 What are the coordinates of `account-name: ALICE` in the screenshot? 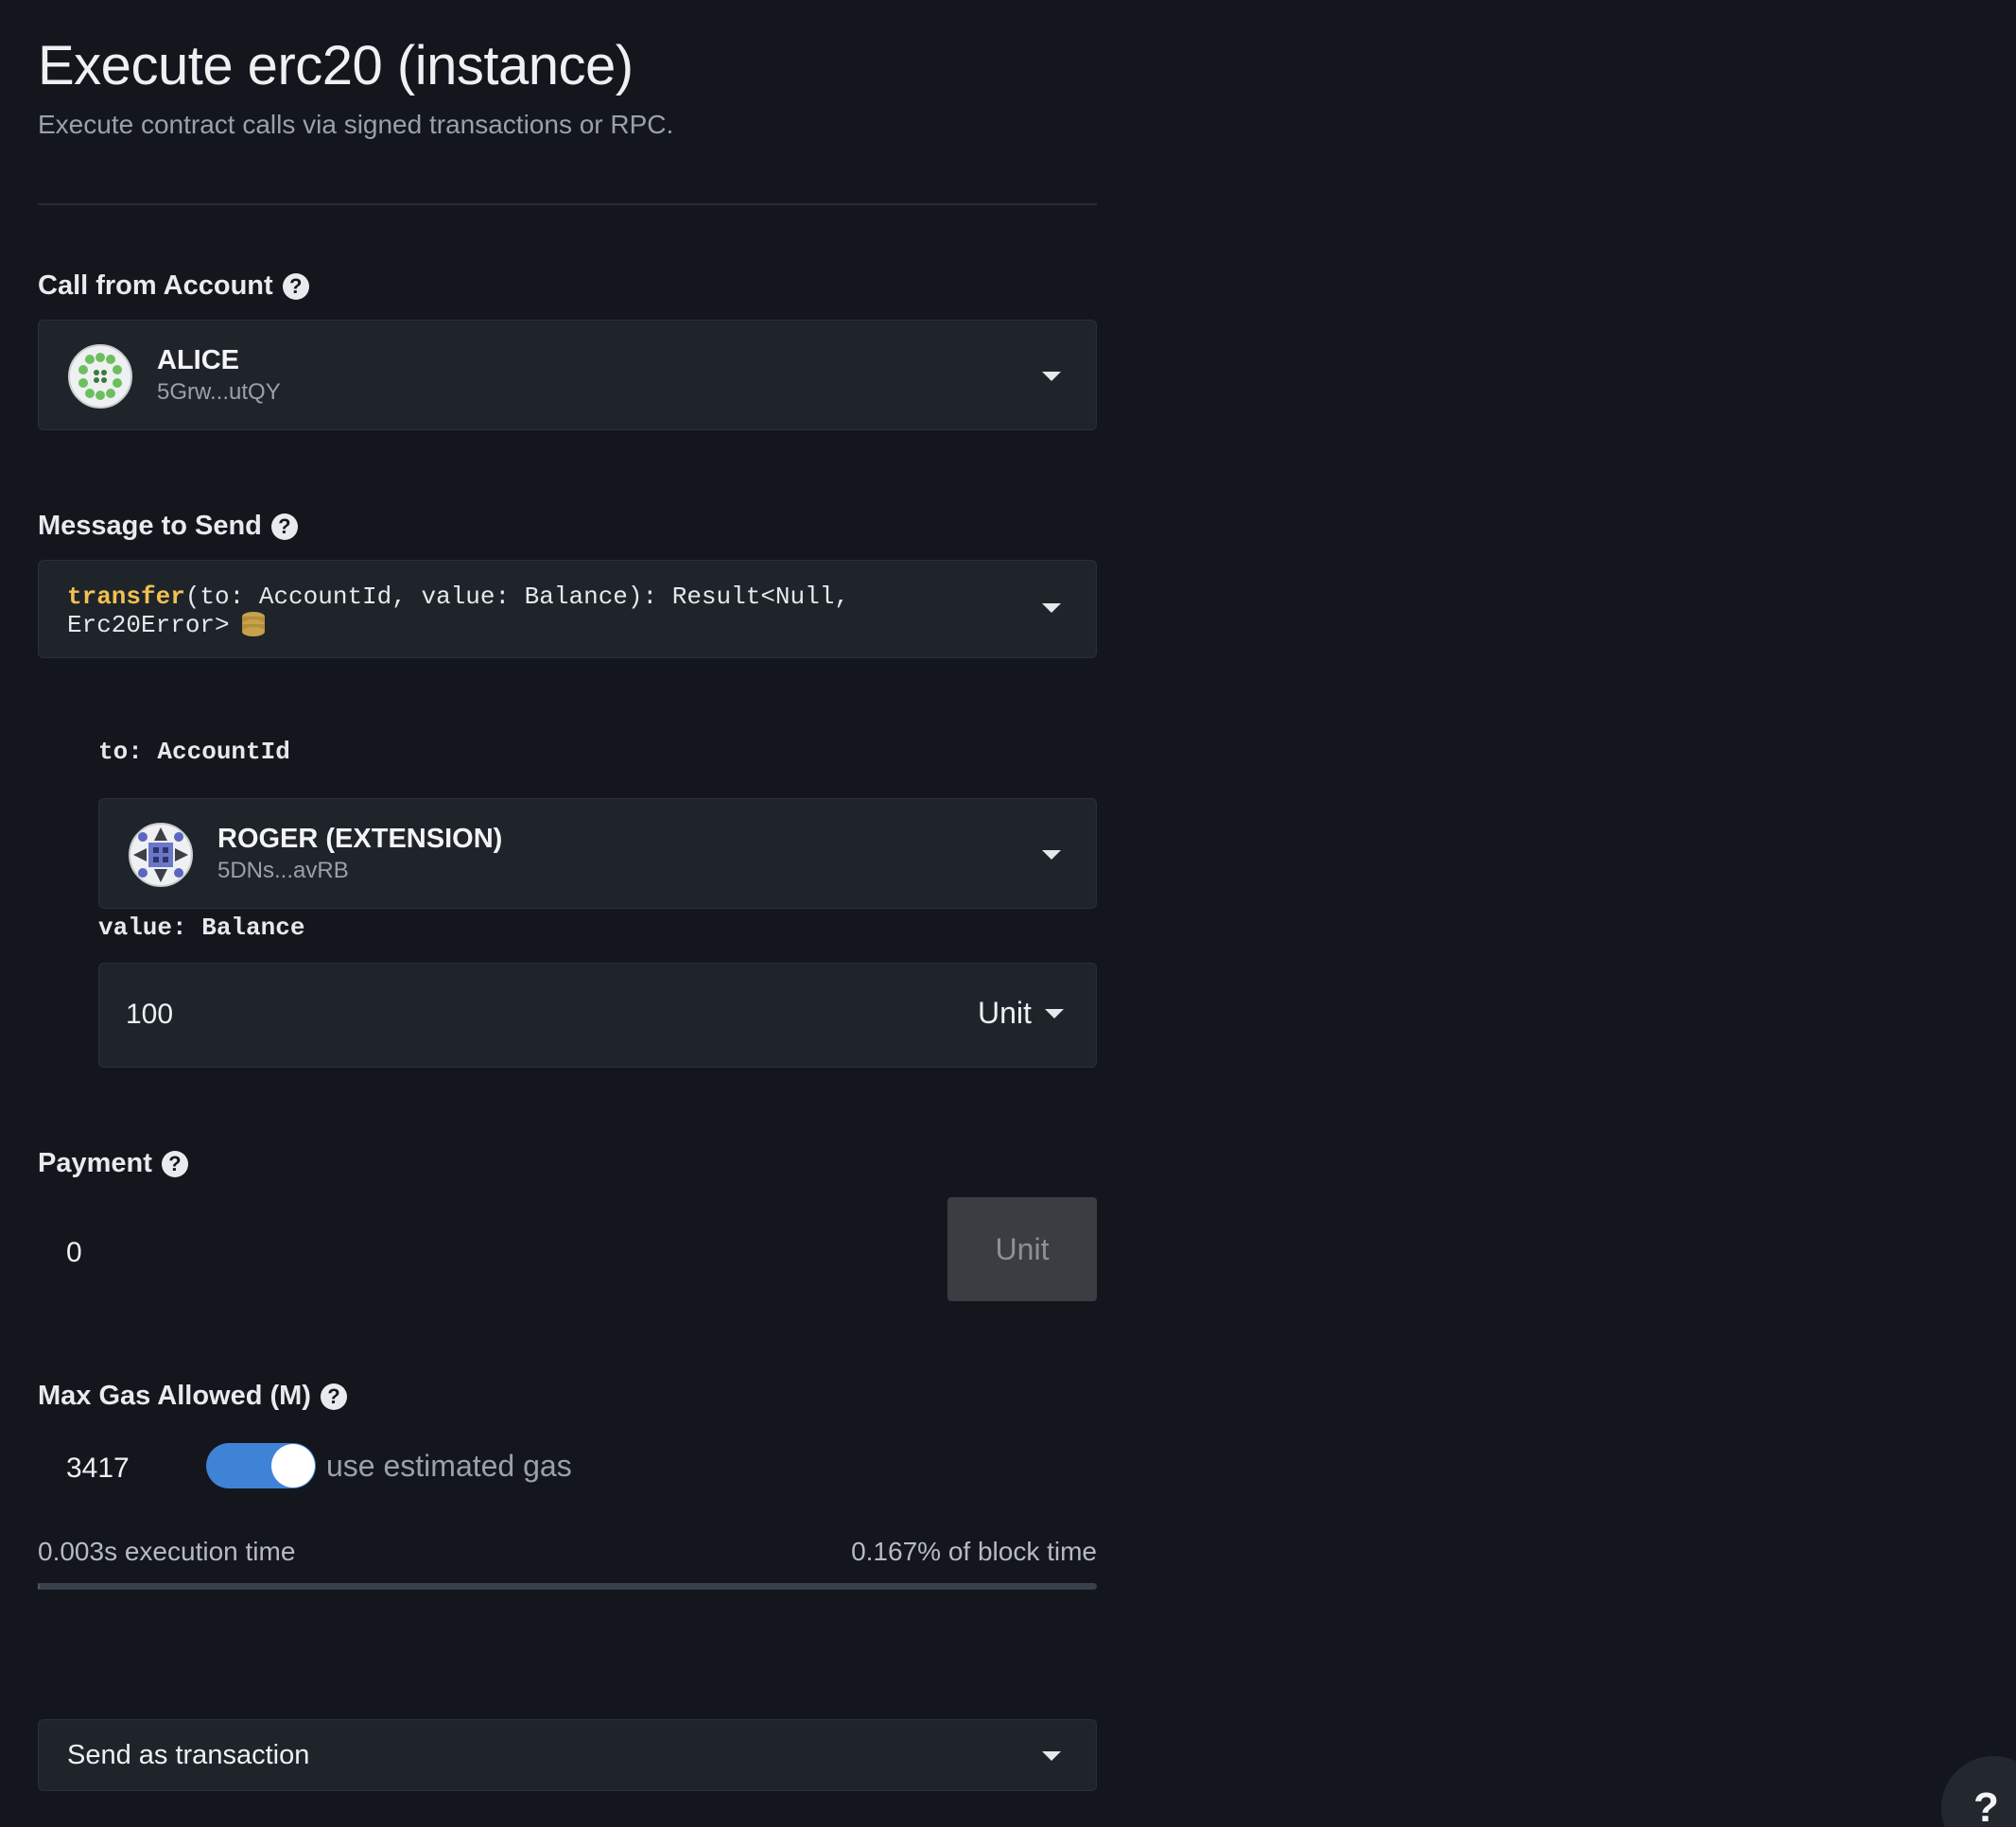 It's located at (198, 360).